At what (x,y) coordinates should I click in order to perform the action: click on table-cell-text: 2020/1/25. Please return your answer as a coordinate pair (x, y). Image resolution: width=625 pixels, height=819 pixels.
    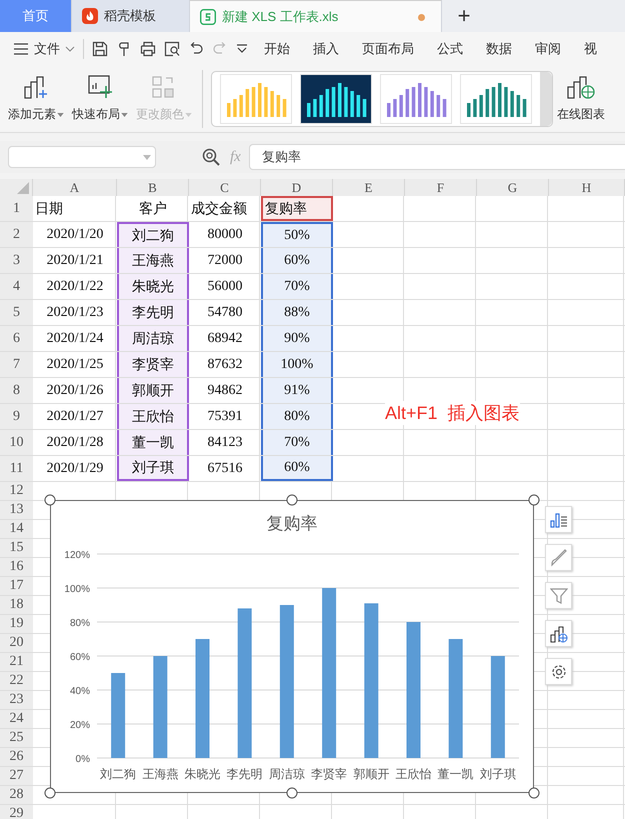
    Looking at the image, I should click on (75, 365).